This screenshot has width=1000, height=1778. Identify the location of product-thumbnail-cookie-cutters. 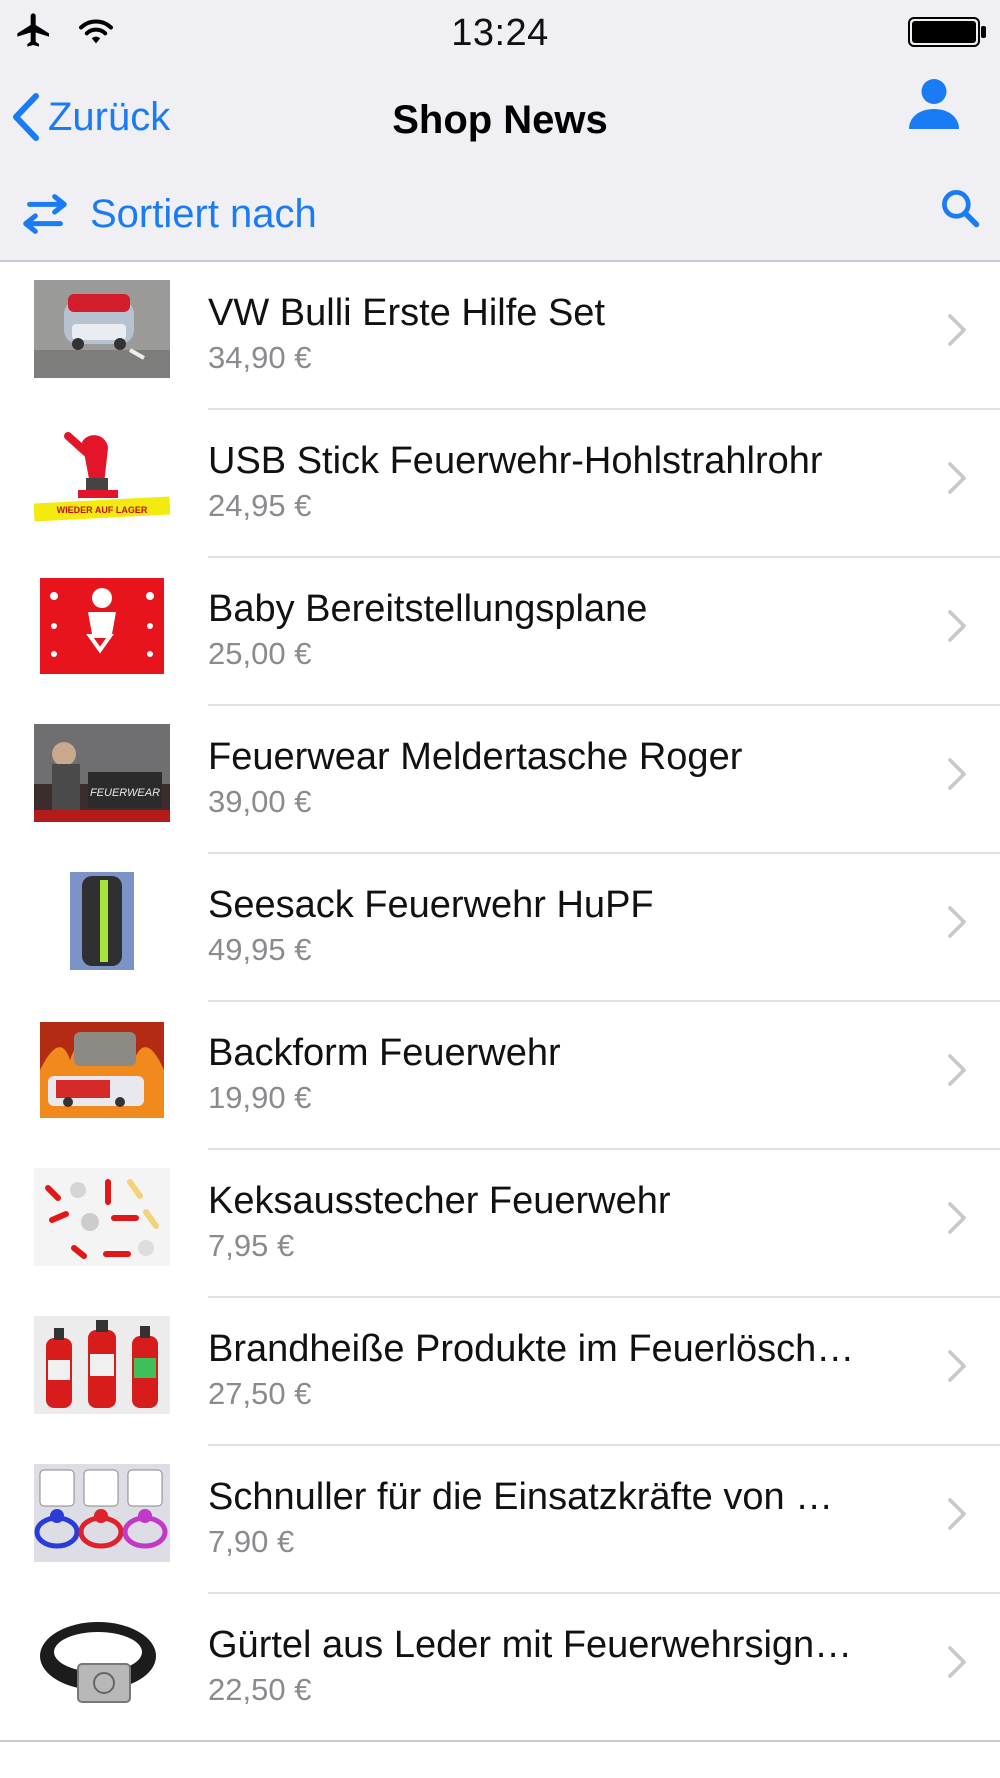
(102, 1217).